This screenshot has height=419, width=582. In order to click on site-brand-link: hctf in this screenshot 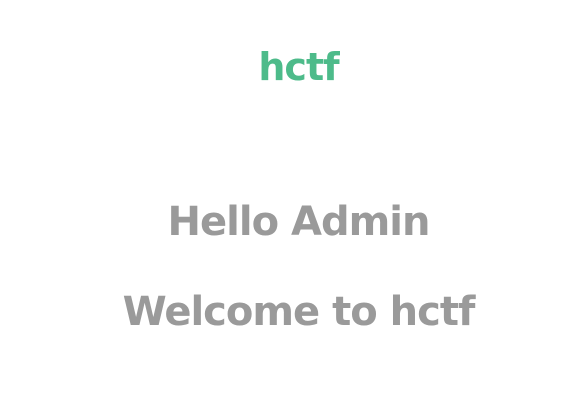, I will do `click(291, 67)`.